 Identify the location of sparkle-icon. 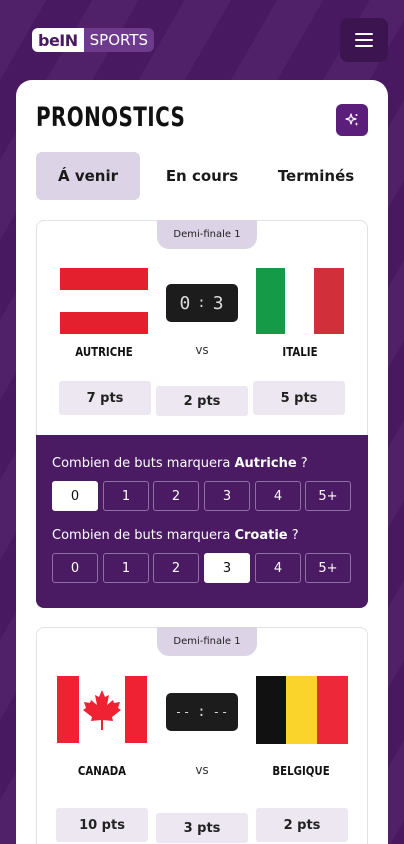
(352, 119).